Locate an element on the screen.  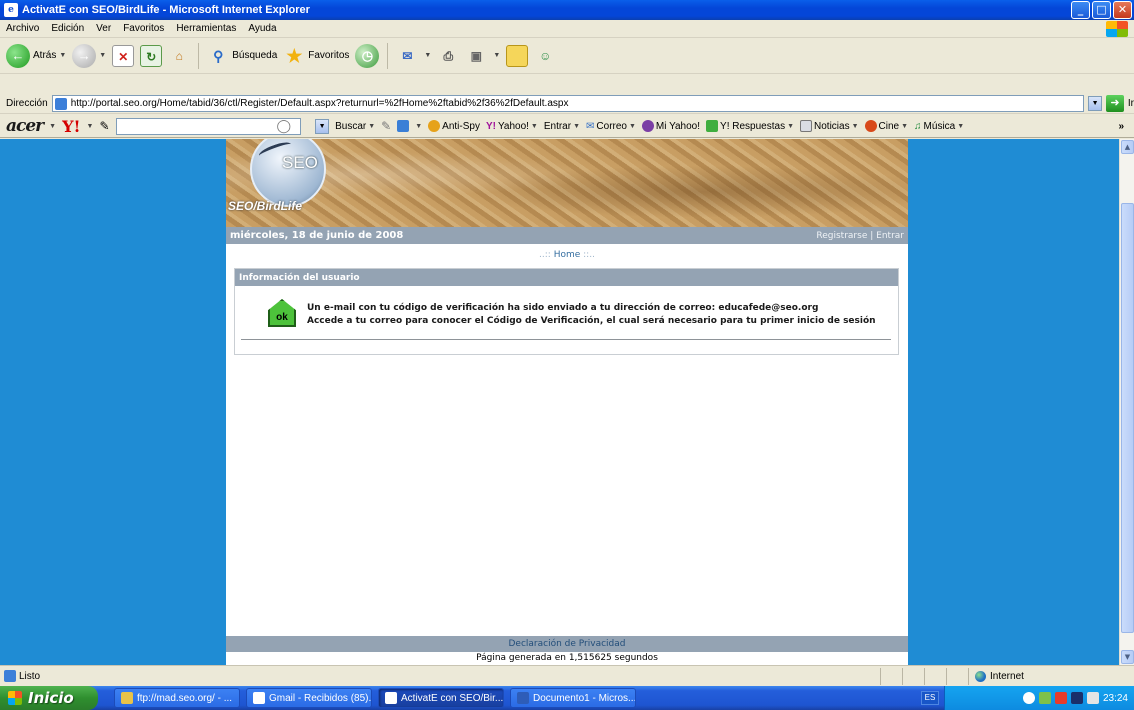
stop-icon: ✕ is located at coordinates (123, 55).